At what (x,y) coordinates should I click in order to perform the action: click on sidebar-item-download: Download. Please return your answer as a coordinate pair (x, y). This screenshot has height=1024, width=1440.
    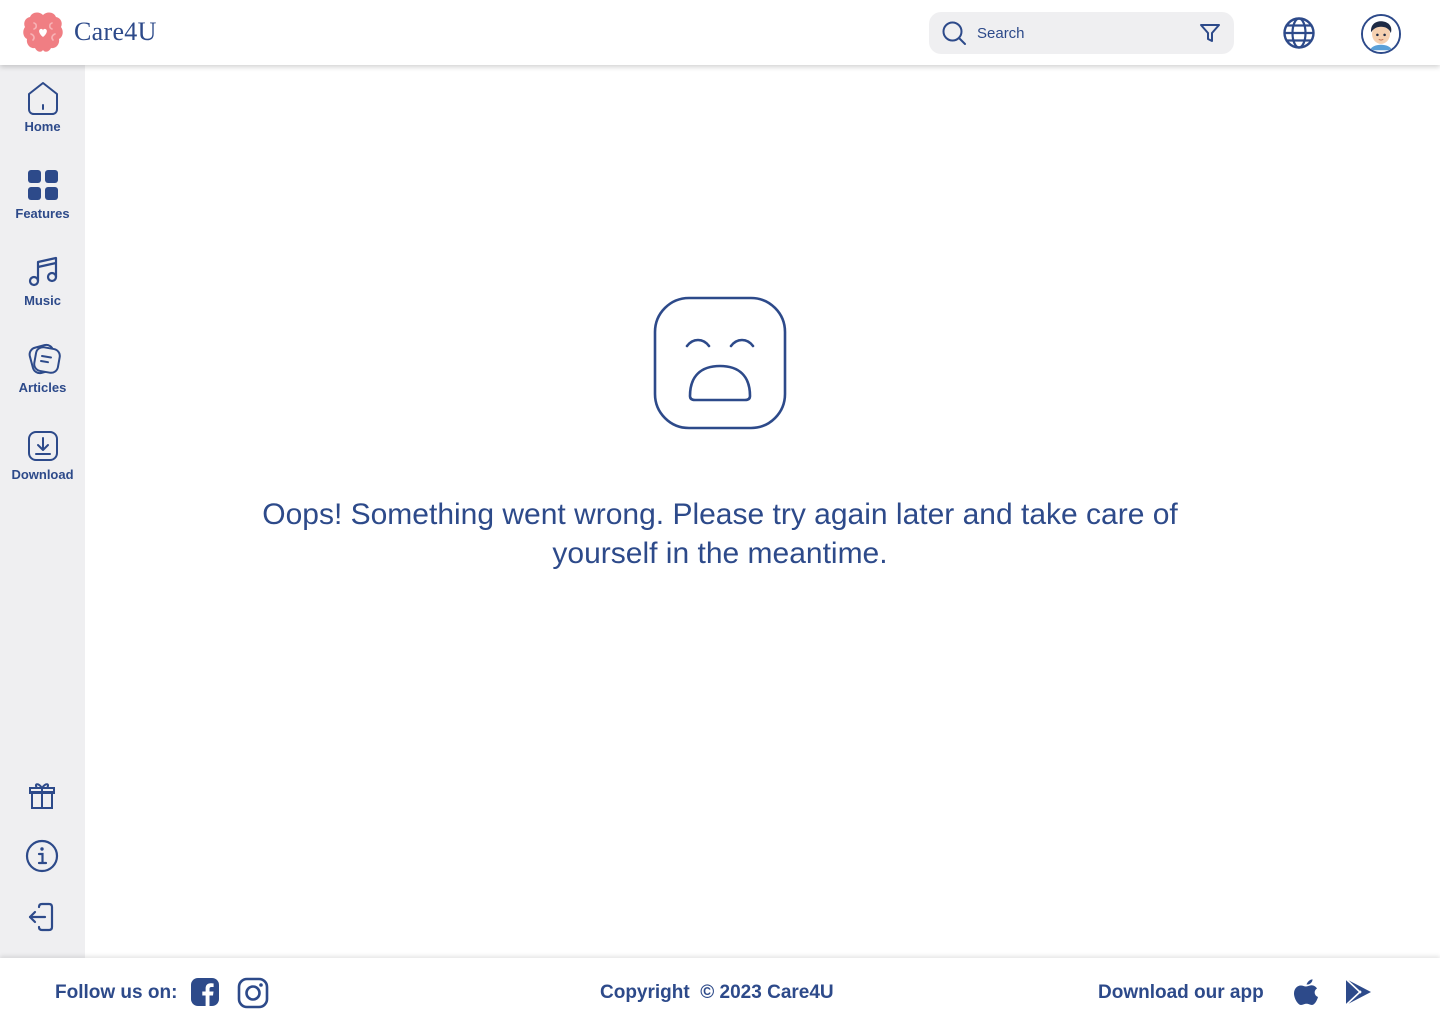
    Looking at the image, I should click on (42, 454).